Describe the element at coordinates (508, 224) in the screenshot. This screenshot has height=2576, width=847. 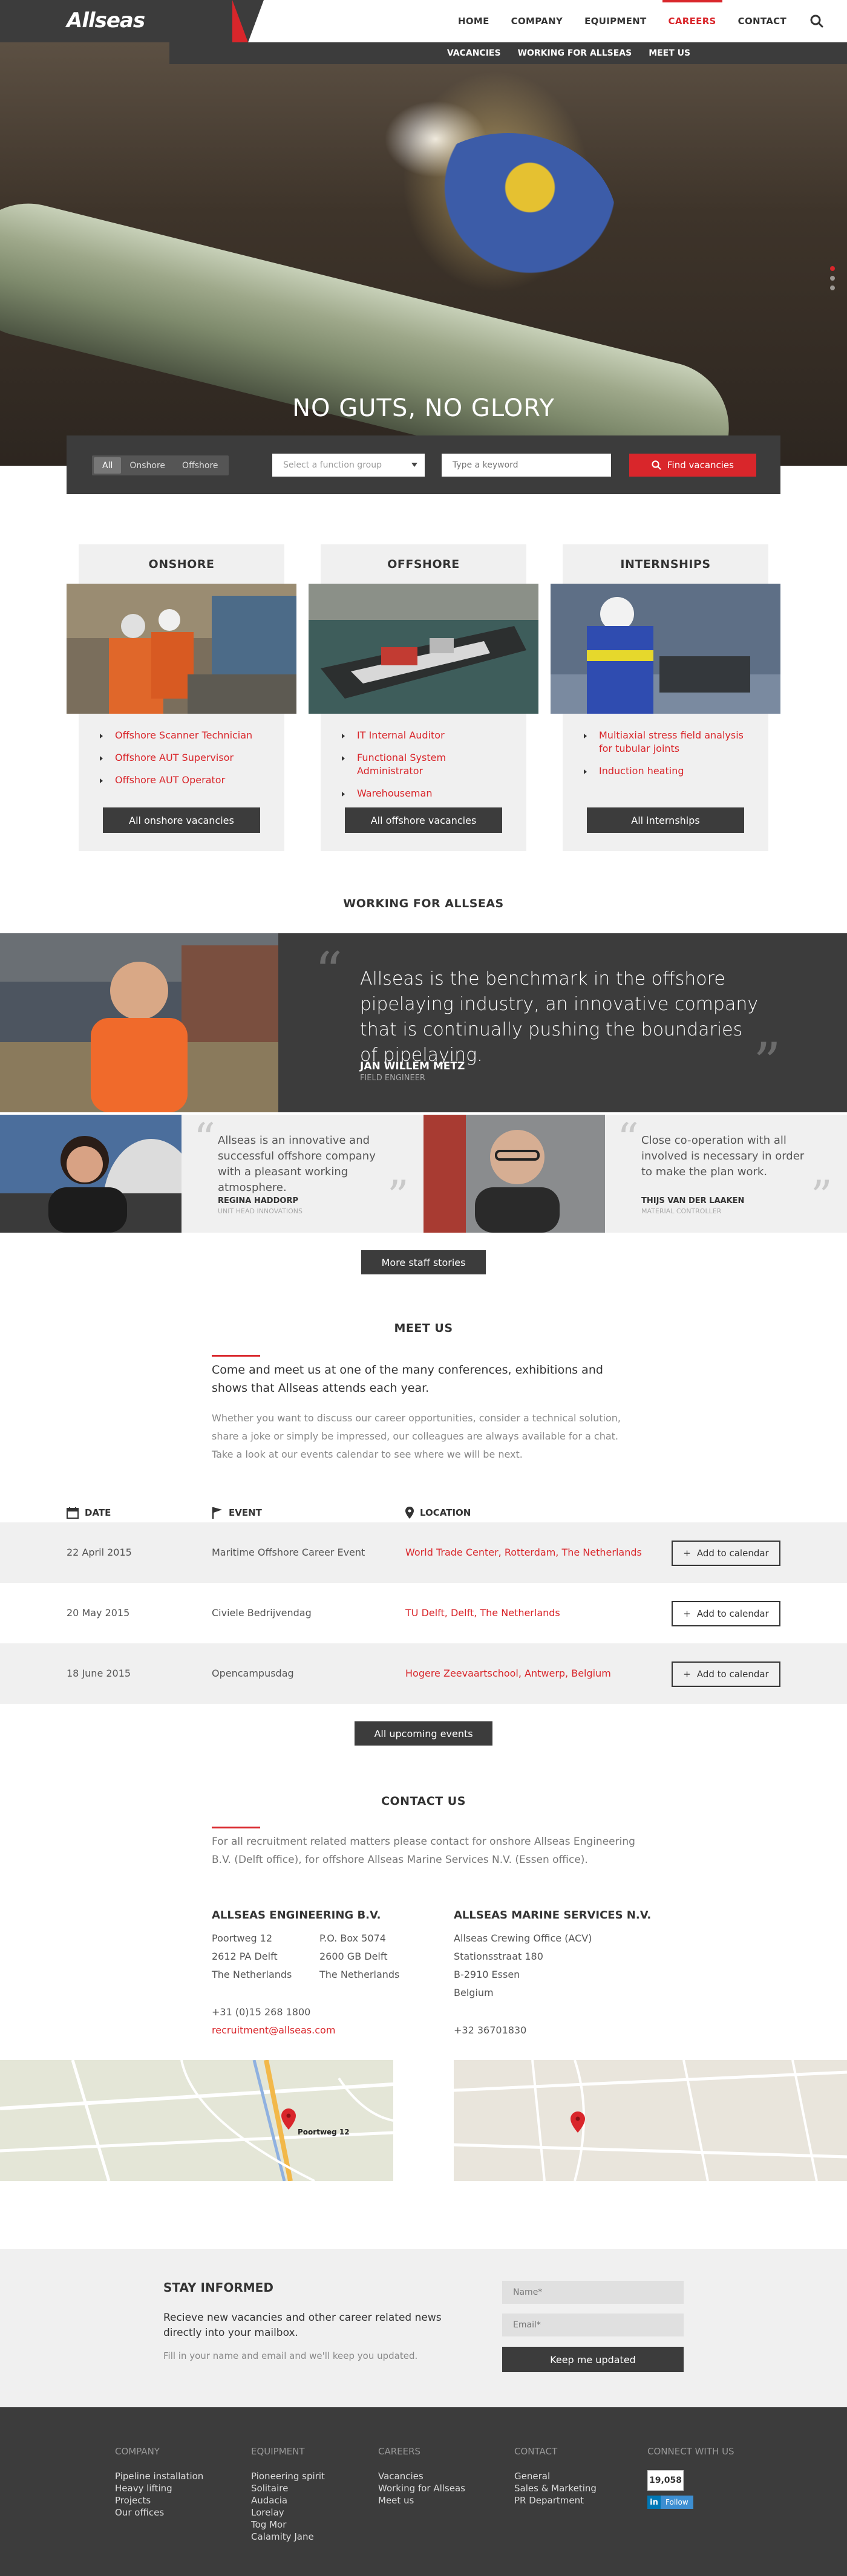
I see `welder-shape` at that location.